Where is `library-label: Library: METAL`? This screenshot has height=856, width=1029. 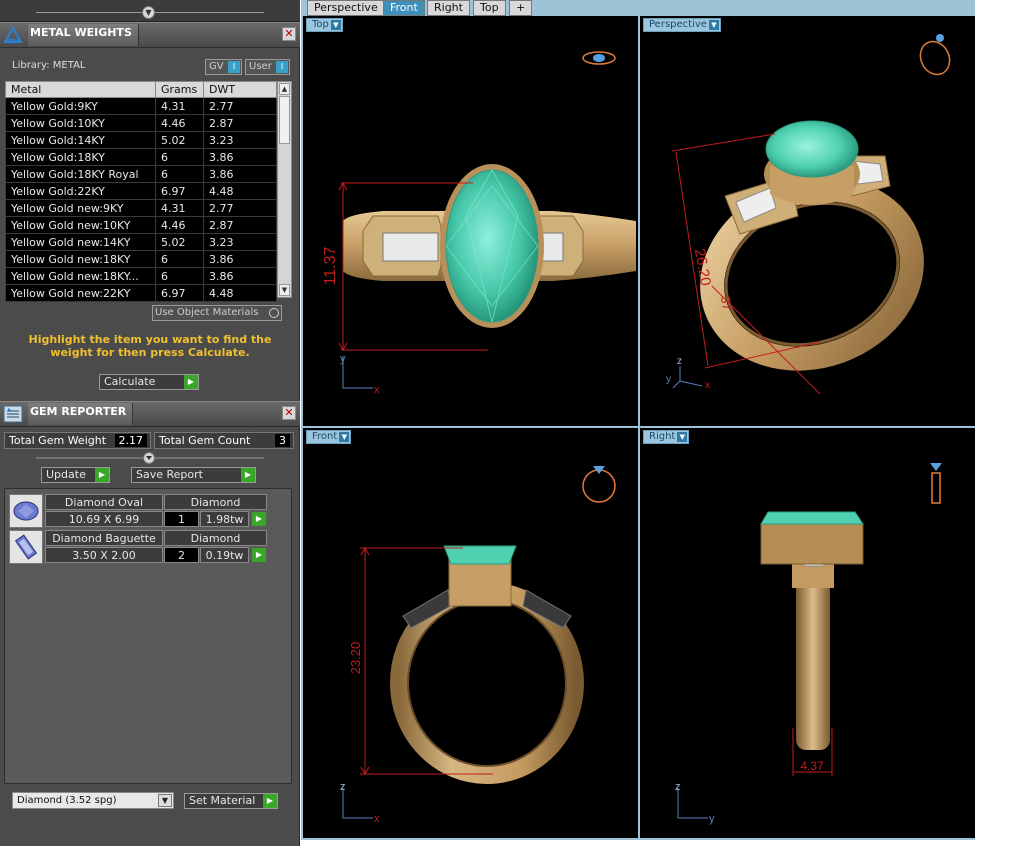
library-label: Library: METAL is located at coordinates (49, 65).